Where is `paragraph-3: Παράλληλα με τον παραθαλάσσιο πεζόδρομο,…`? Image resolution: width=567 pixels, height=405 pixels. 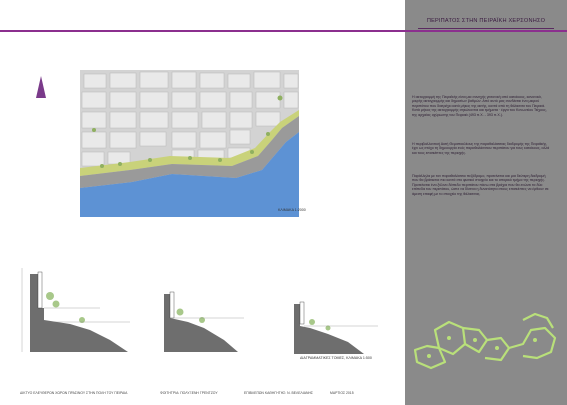 paragraph-3: Παράλληλα με τον παραθαλάσσιο πεζόδρομο,… is located at coordinates (480, 185).